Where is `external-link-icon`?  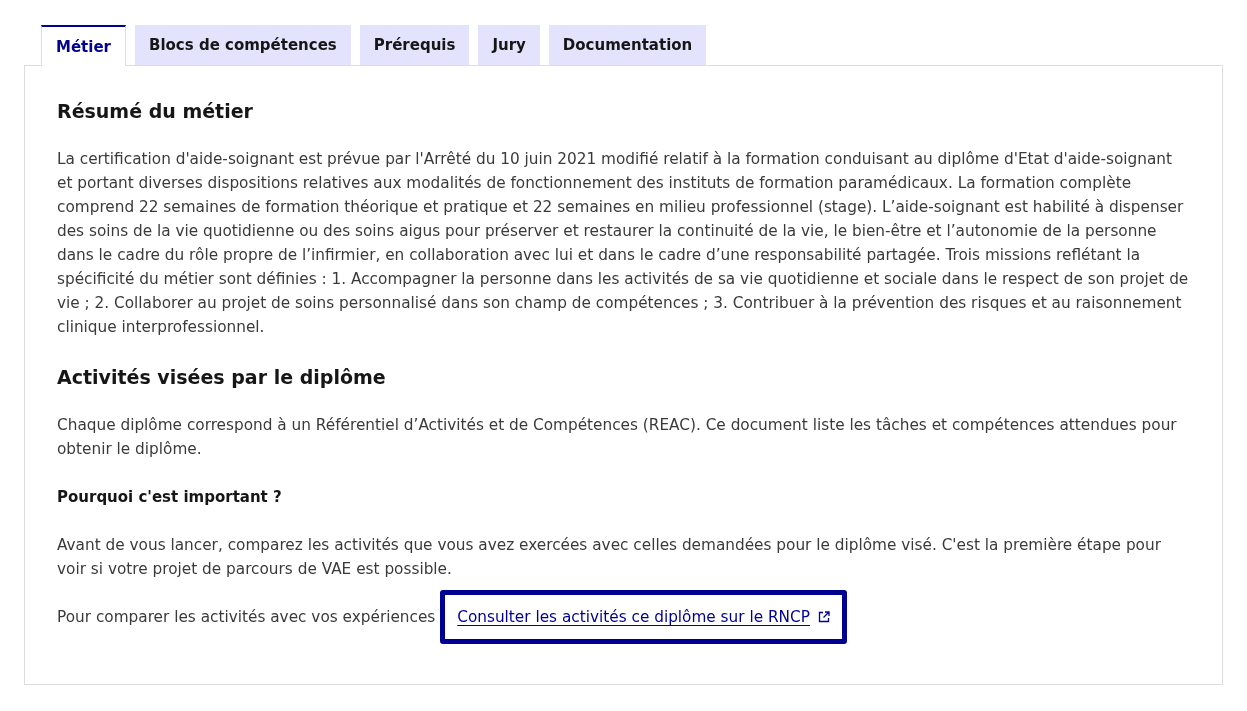 external-link-icon is located at coordinates (823, 617).